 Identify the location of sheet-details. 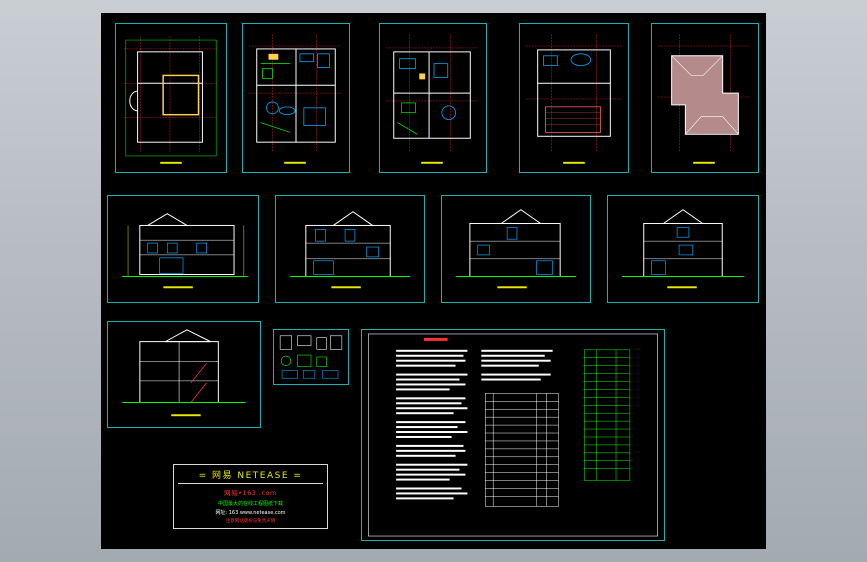
(311, 357).